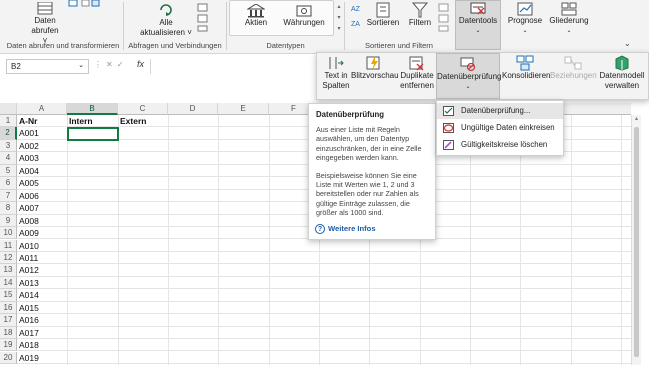 The width and height of the screenshot is (649, 365). I want to click on blitzvorschau-button: Blitzvorschau, so click(375, 68).